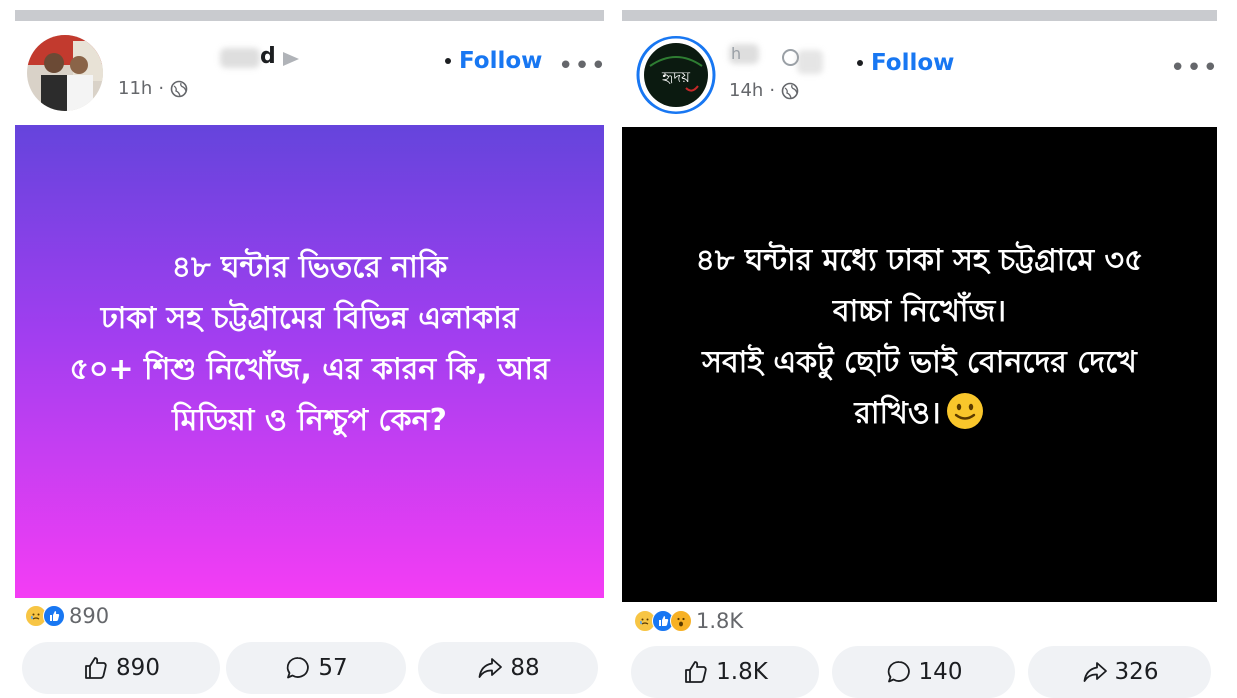  What do you see at coordinates (54, 616) in the screenshot?
I see `like-reaction-icon` at bounding box center [54, 616].